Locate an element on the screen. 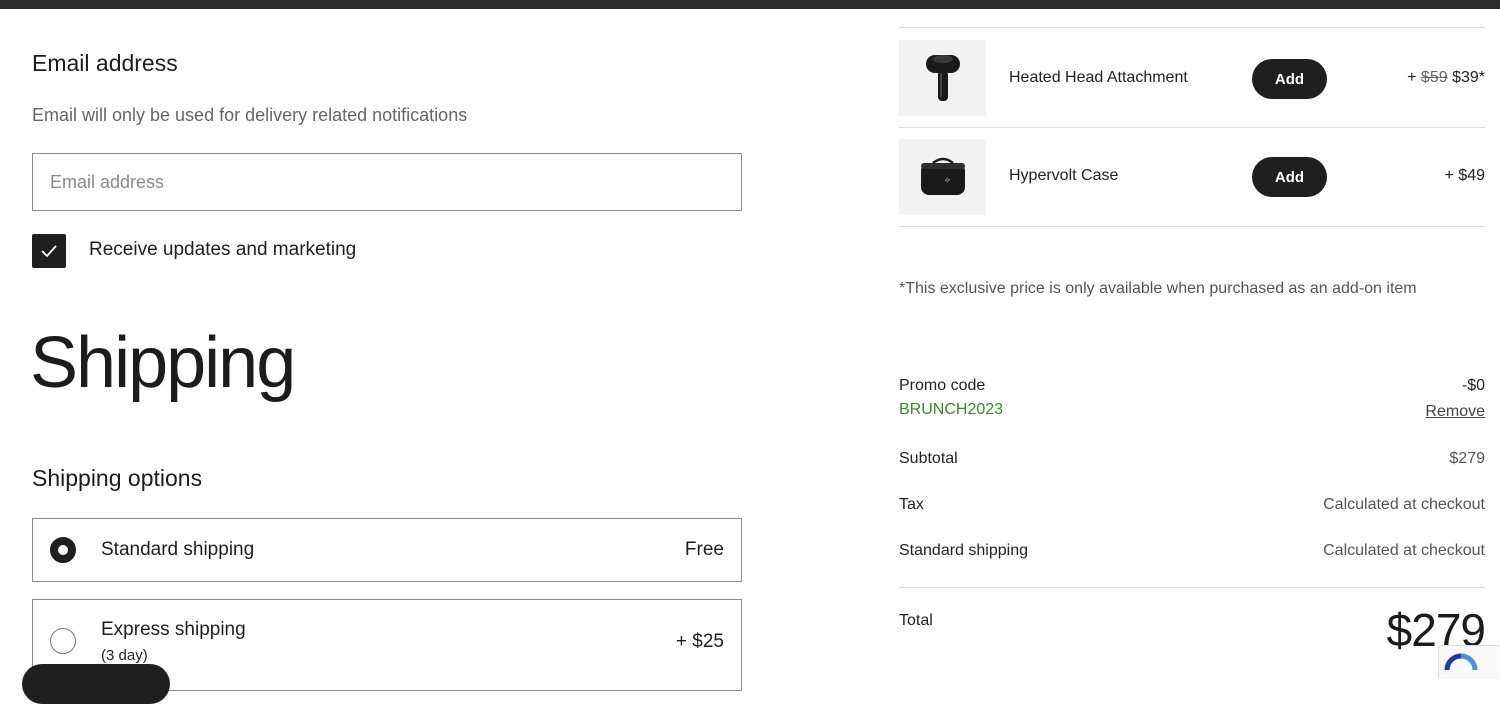  top-bar is located at coordinates (750, 4).